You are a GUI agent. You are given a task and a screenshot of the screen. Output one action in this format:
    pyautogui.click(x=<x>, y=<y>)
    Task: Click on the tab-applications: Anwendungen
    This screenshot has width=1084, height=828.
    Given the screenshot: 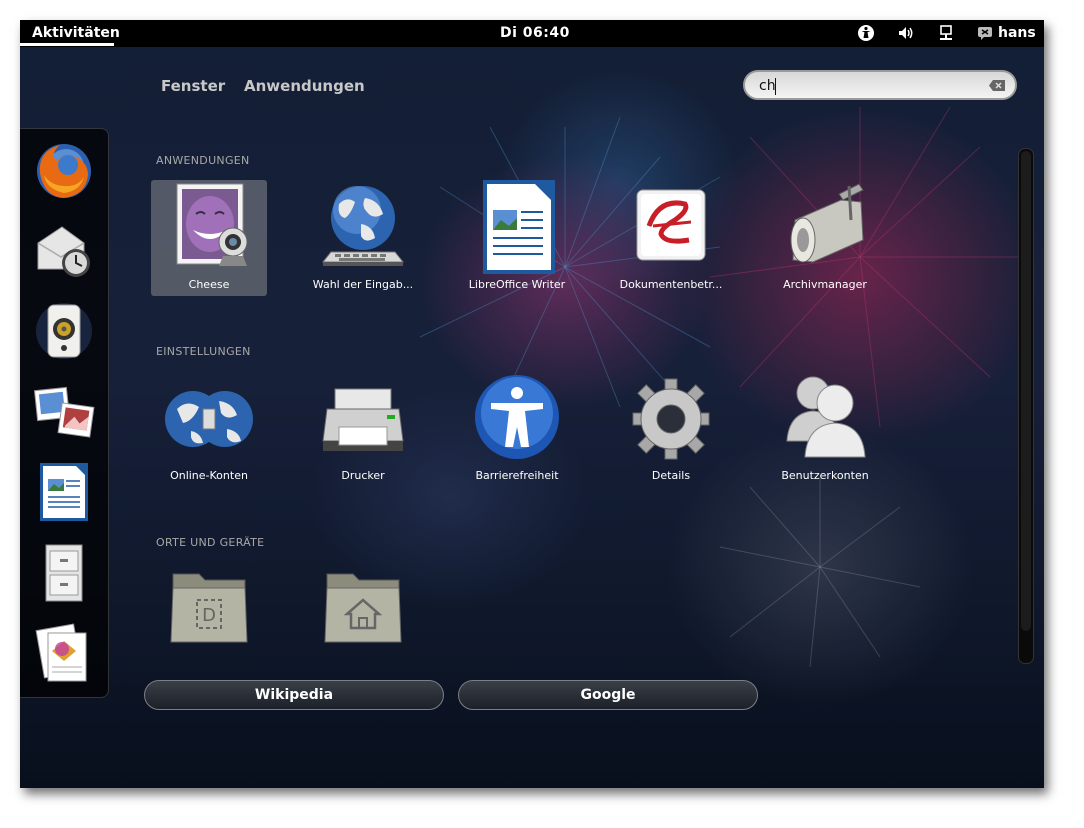 What is the action you would take?
    pyautogui.click(x=304, y=86)
    